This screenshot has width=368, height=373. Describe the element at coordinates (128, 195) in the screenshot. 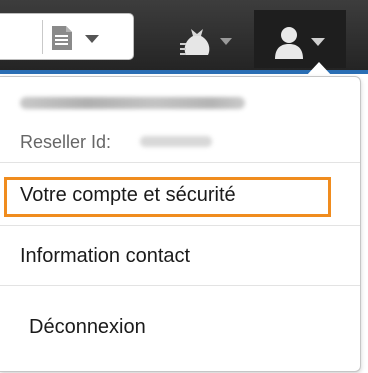

I see `menu-item-label: Votre compte et sécurité` at that location.